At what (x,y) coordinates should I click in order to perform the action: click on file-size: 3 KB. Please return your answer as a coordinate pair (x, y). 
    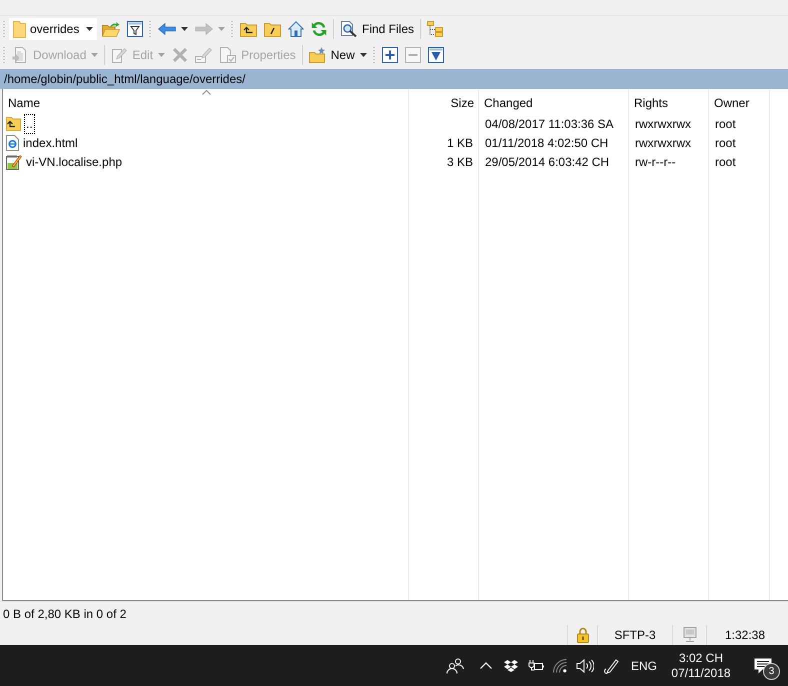
    Looking at the image, I should click on (459, 162).